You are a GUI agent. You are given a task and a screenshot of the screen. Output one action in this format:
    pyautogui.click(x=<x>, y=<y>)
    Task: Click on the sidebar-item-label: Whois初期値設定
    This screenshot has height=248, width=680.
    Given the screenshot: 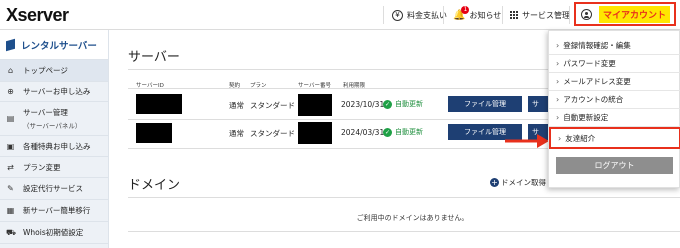 What is the action you would take?
    pyautogui.click(x=53, y=232)
    